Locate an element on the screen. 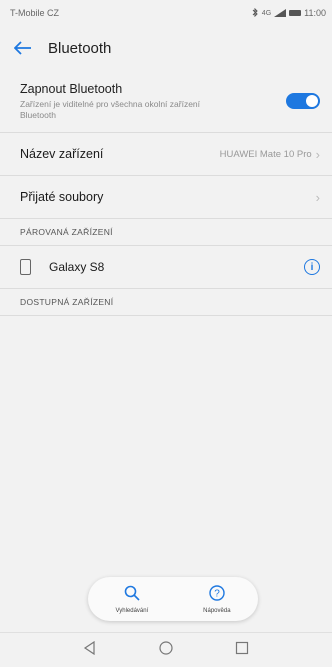 The height and width of the screenshot is (667, 332). received-files-label: Přijaté soubory is located at coordinates (62, 197).